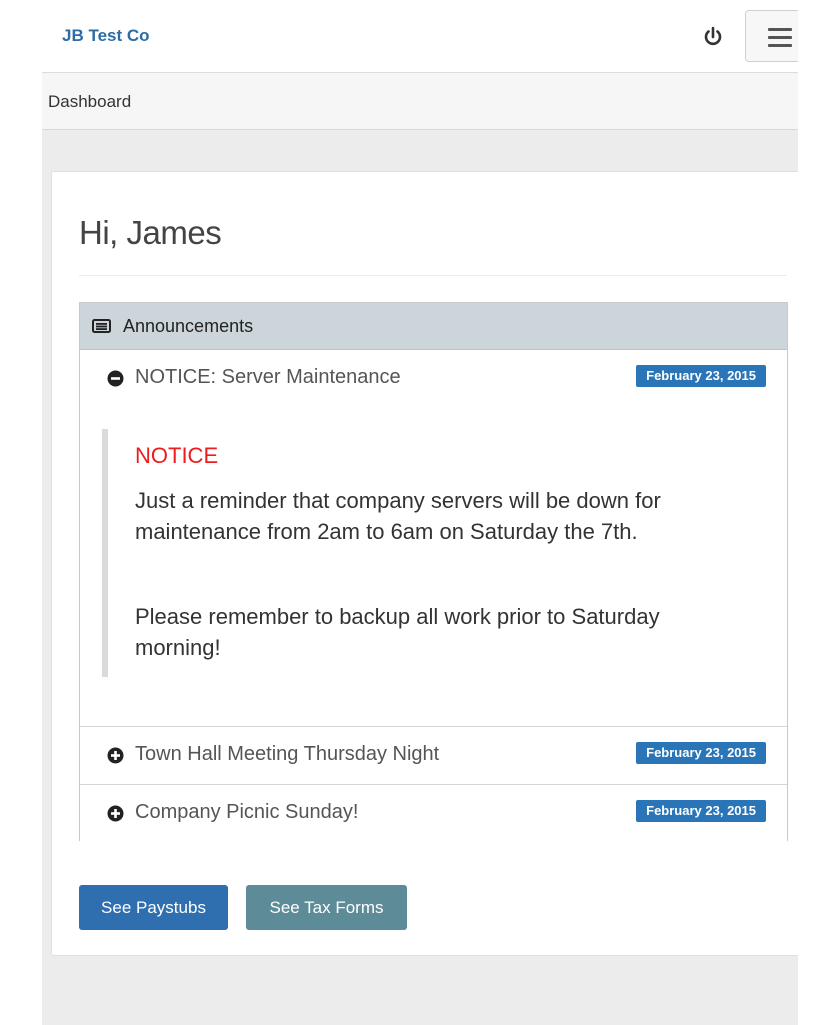  What do you see at coordinates (420, 101) in the screenshot?
I see `breadcrumb: Dashboard` at bounding box center [420, 101].